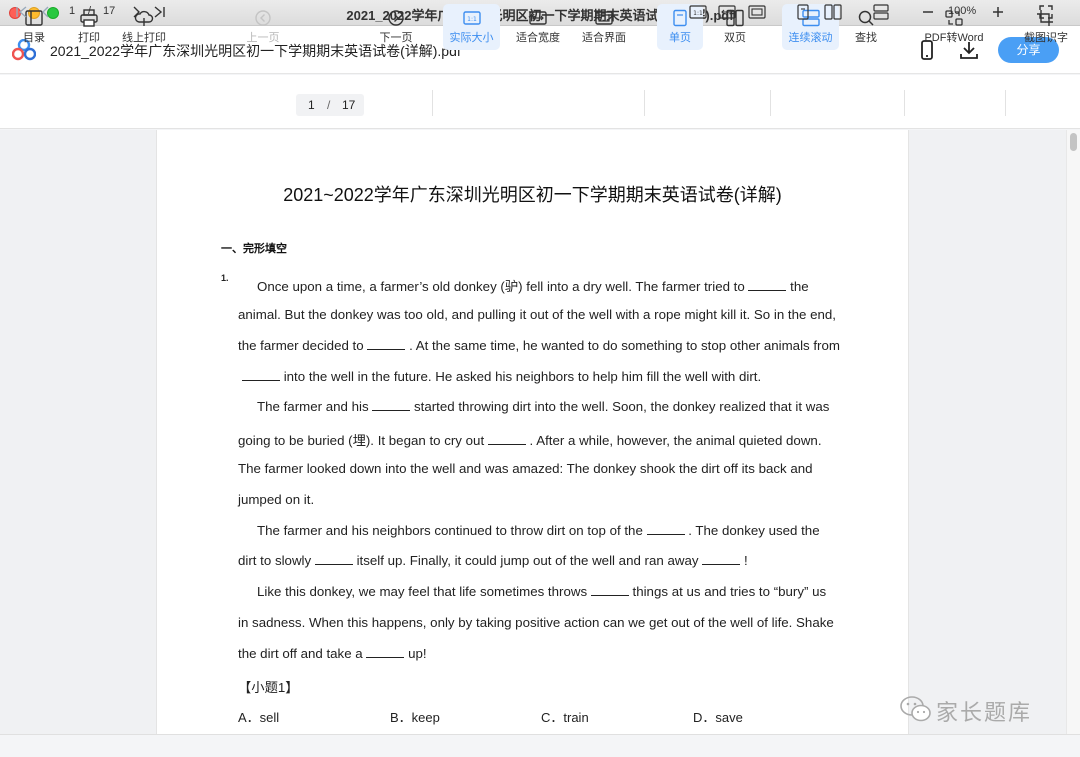 The height and width of the screenshot is (757, 1080). Describe the element at coordinates (810, 38) in the screenshot. I see `continuous-scroll-label: 连续滚动` at that location.